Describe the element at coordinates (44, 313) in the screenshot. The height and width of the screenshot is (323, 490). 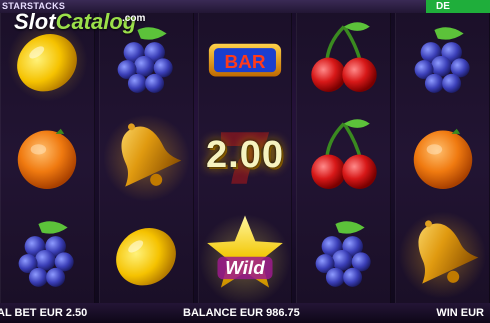
I see `total-bet-label: AL BET EUR 2.50` at that location.